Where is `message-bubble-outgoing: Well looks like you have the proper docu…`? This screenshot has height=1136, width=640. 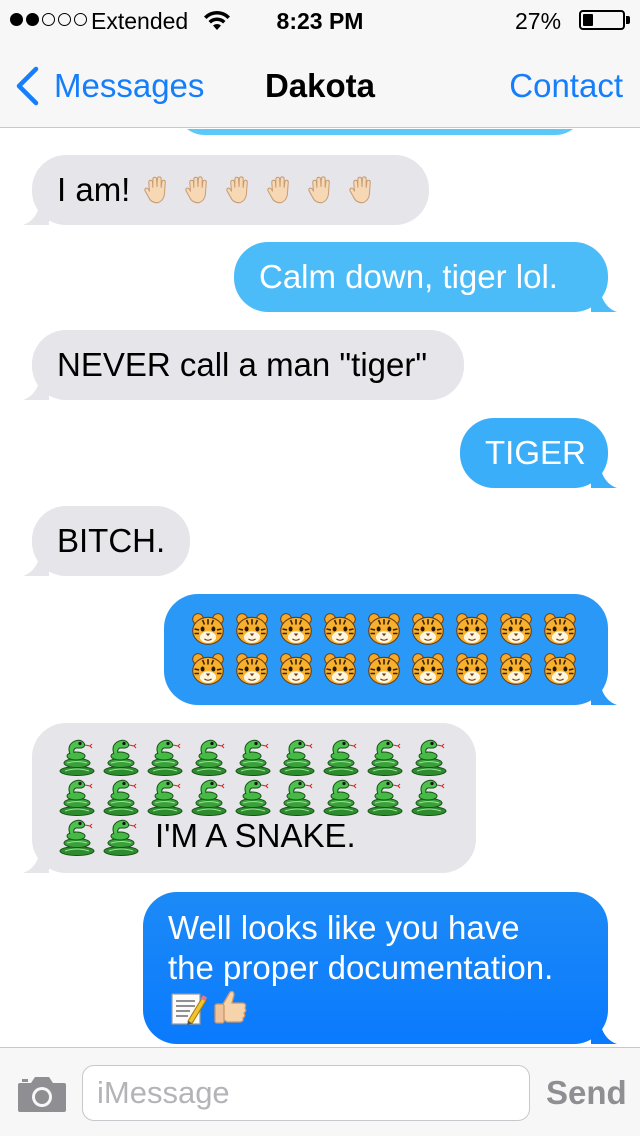
message-bubble-outgoing: Well looks like you have the proper docu… is located at coordinates (380, 968).